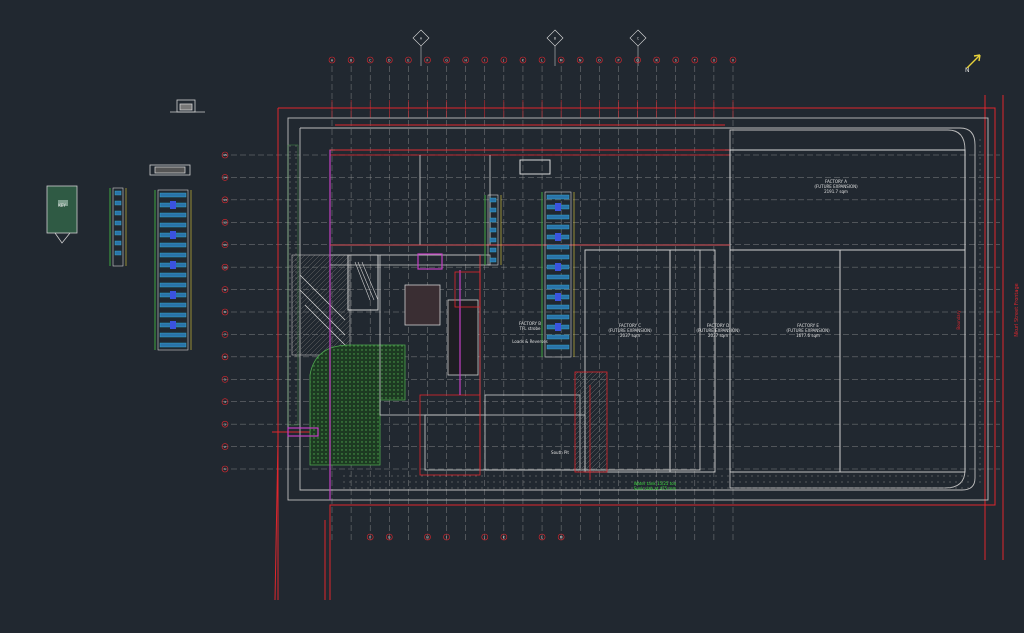 The width and height of the screenshot is (1024, 633). What do you see at coordinates (630, 335) in the screenshot?
I see `factory-c-area: 2037 sqm` at bounding box center [630, 335].